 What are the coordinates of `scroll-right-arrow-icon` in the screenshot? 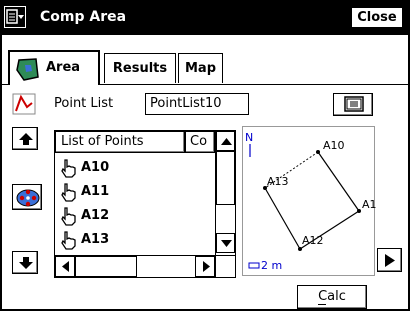 It's located at (205, 266).